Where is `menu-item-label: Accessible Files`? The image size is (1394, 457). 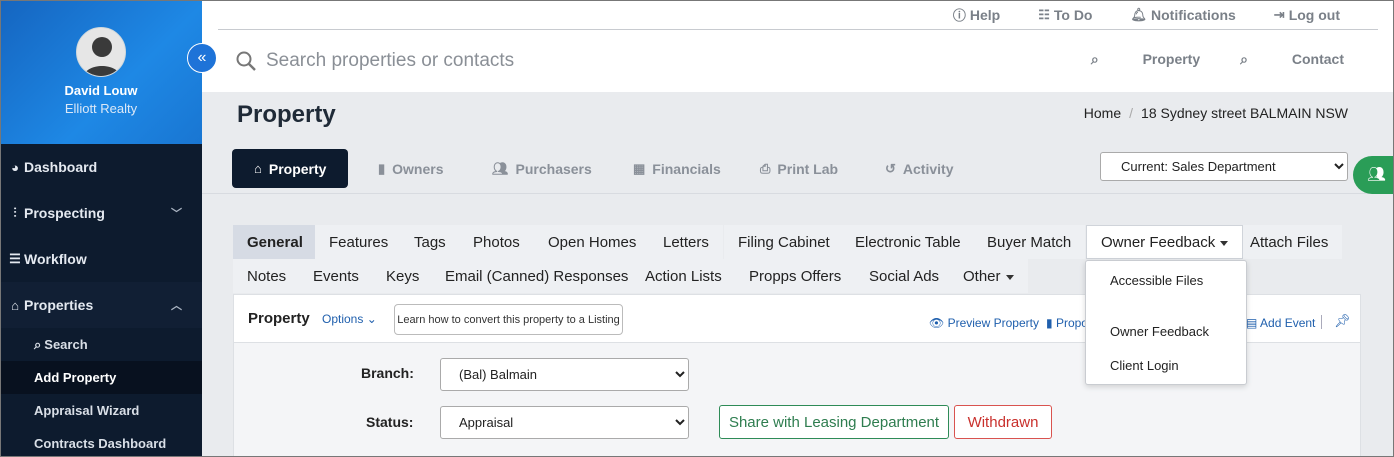
menu-item-label: Accessible Files is located at coordinates (1157, 280).